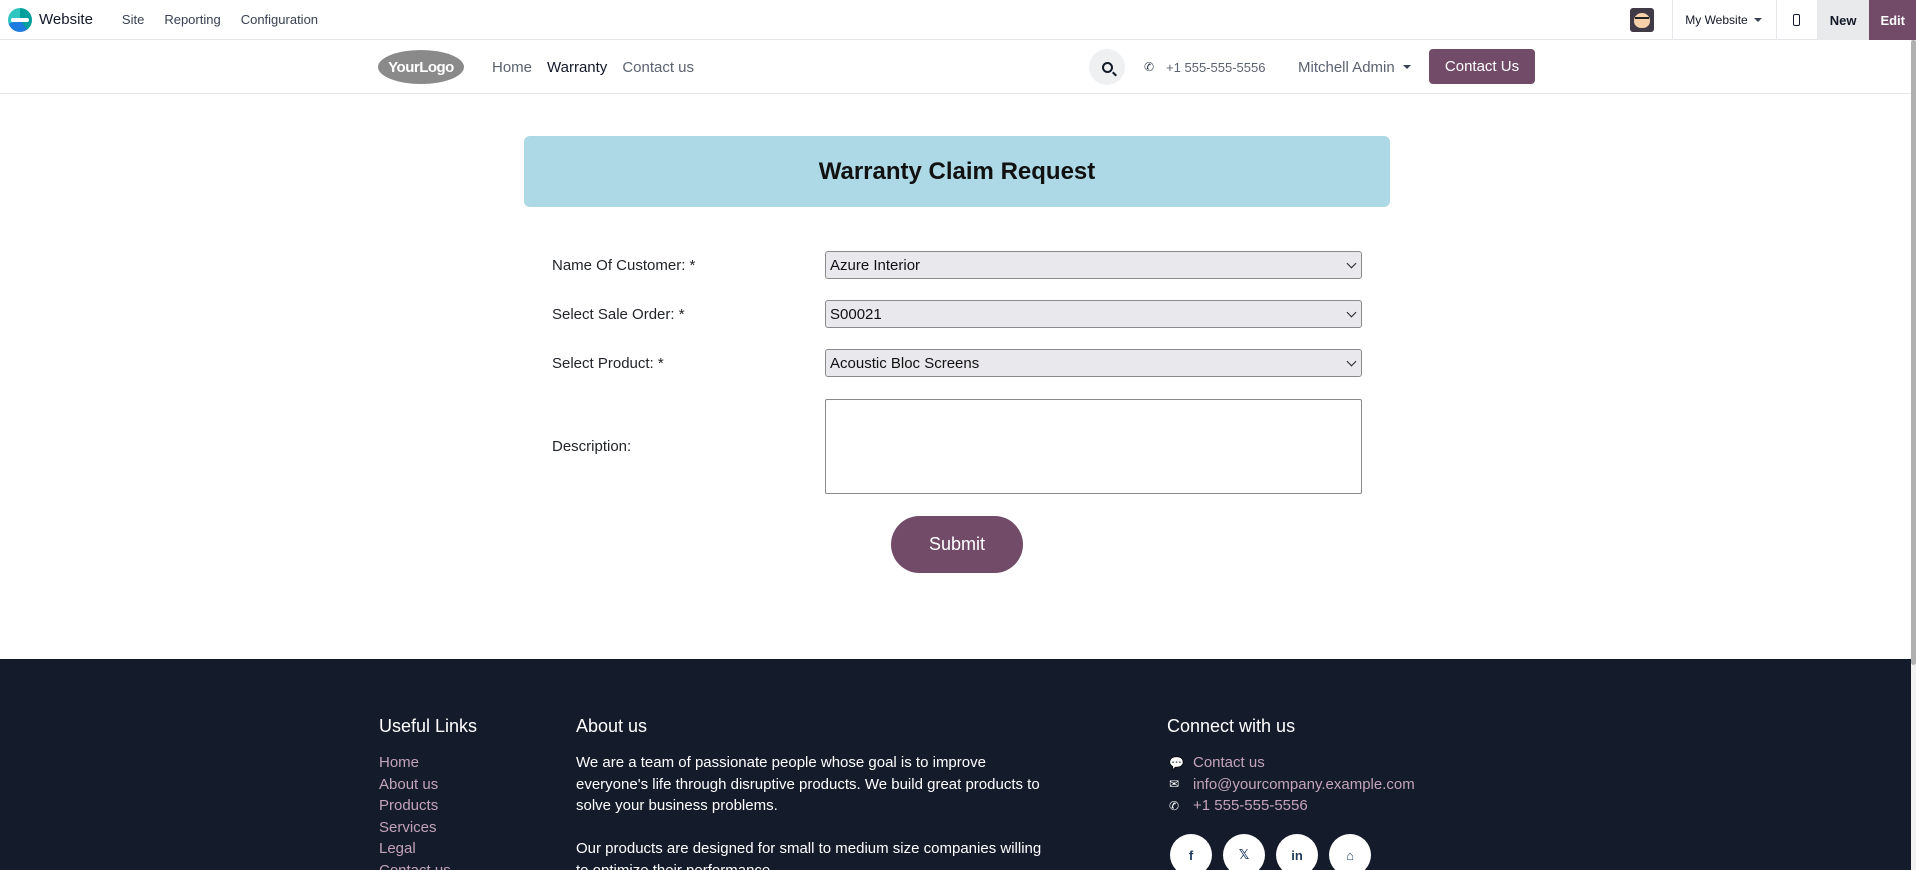 The width and height of the screenshot is (1916, 870). I want to click on footer-contact-text: Contact us, so click(1229, 763).